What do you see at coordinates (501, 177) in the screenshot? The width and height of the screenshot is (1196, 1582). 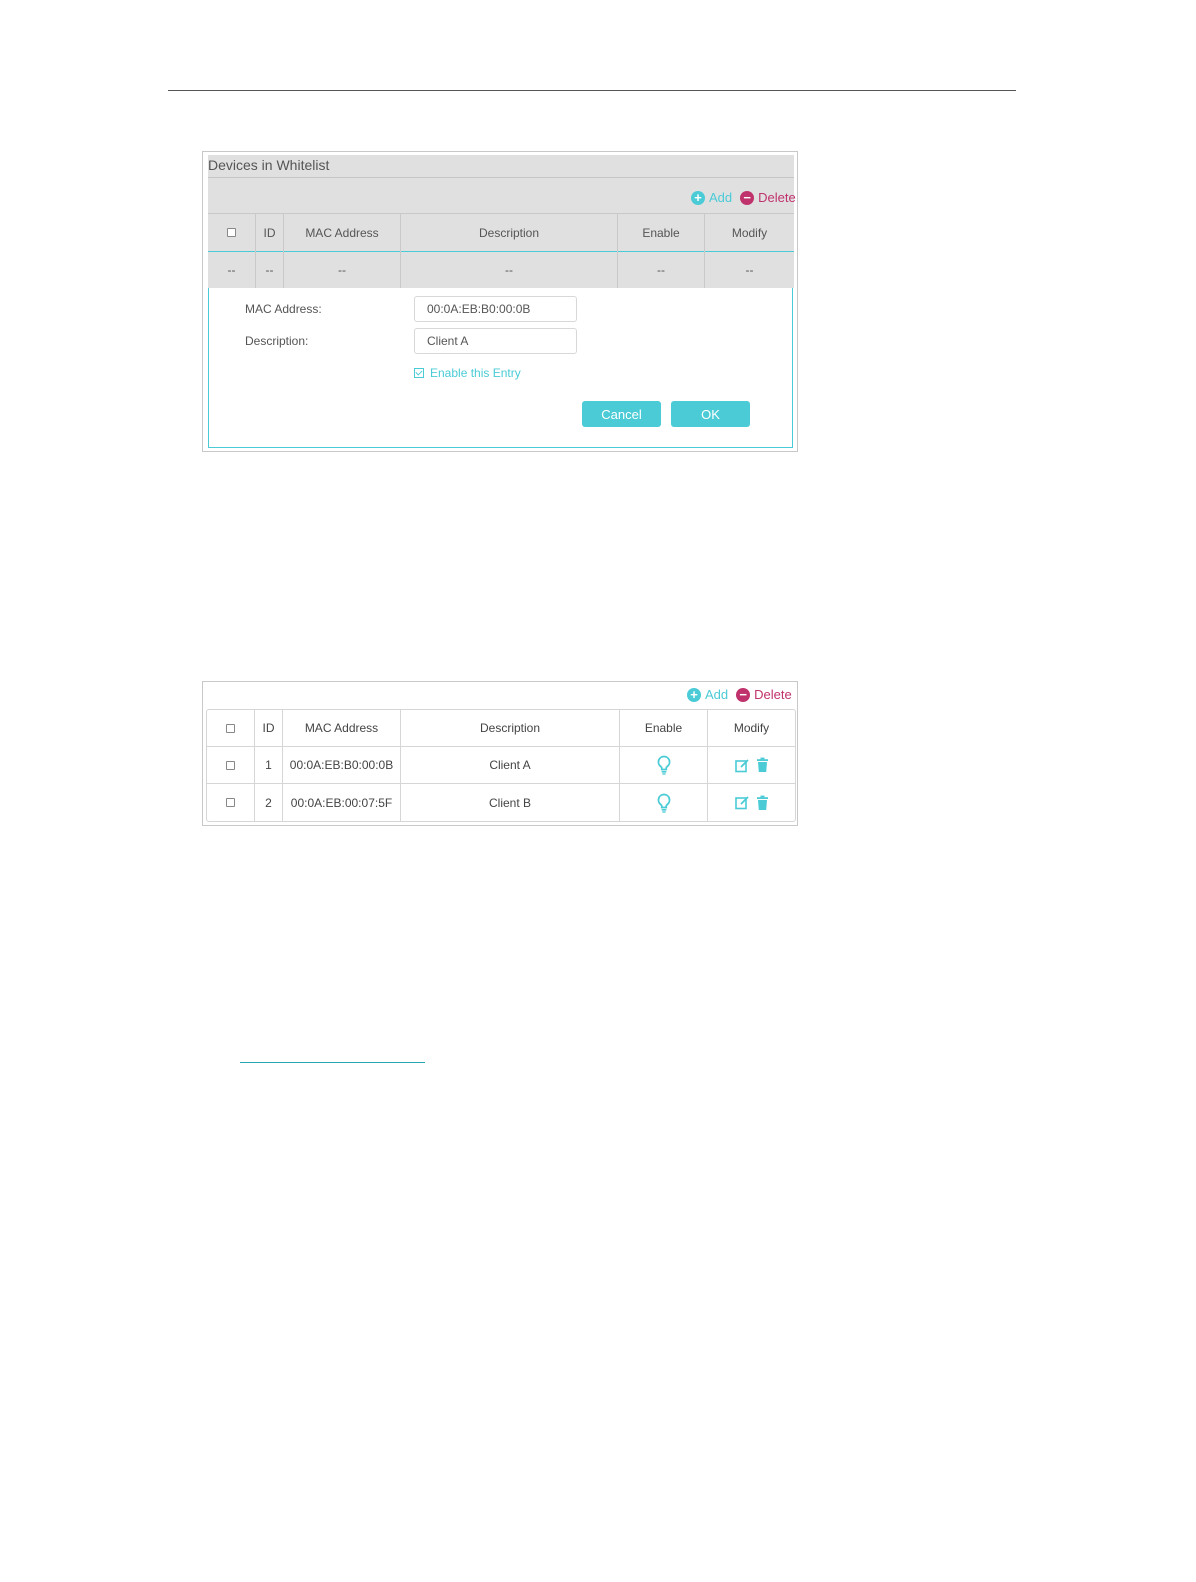 I see `title-divider` at bounding box center [501, 177].